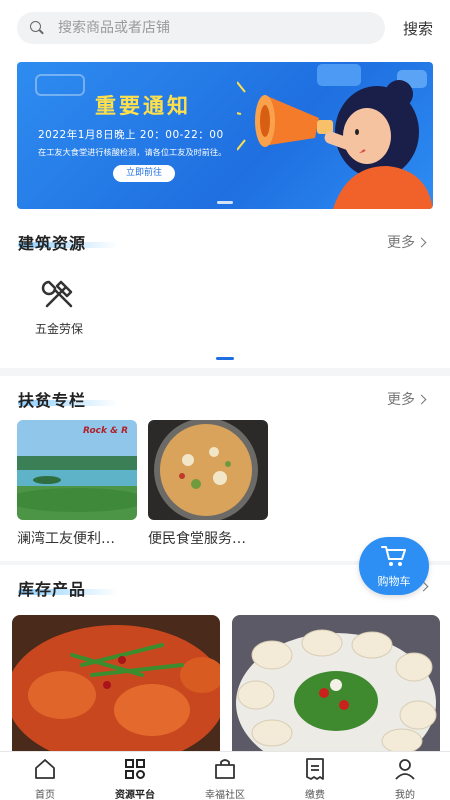 The height and width of the screenshot is (800, 450). I want to click on bag-icon, so click(225, 769).